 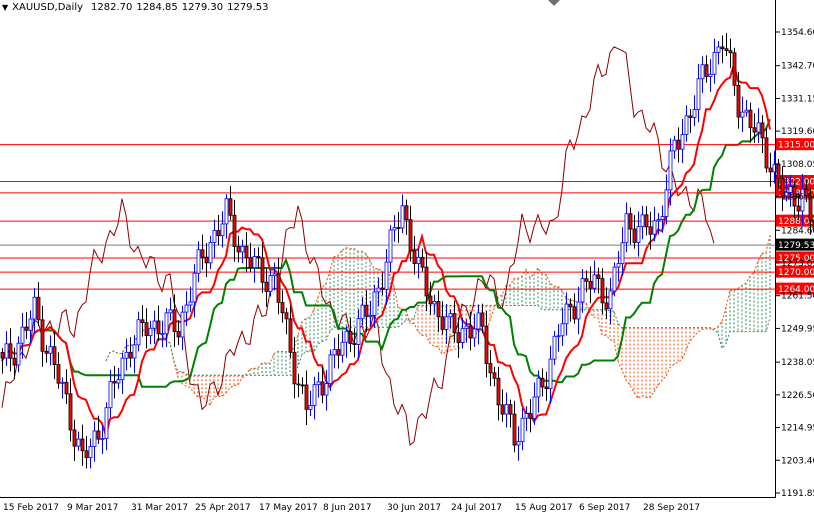 What do you see at coordinates (159, 508) in the screenshot?
I see `time-tick-label: 31 Mar 2017` at bounding box center [159, 508].